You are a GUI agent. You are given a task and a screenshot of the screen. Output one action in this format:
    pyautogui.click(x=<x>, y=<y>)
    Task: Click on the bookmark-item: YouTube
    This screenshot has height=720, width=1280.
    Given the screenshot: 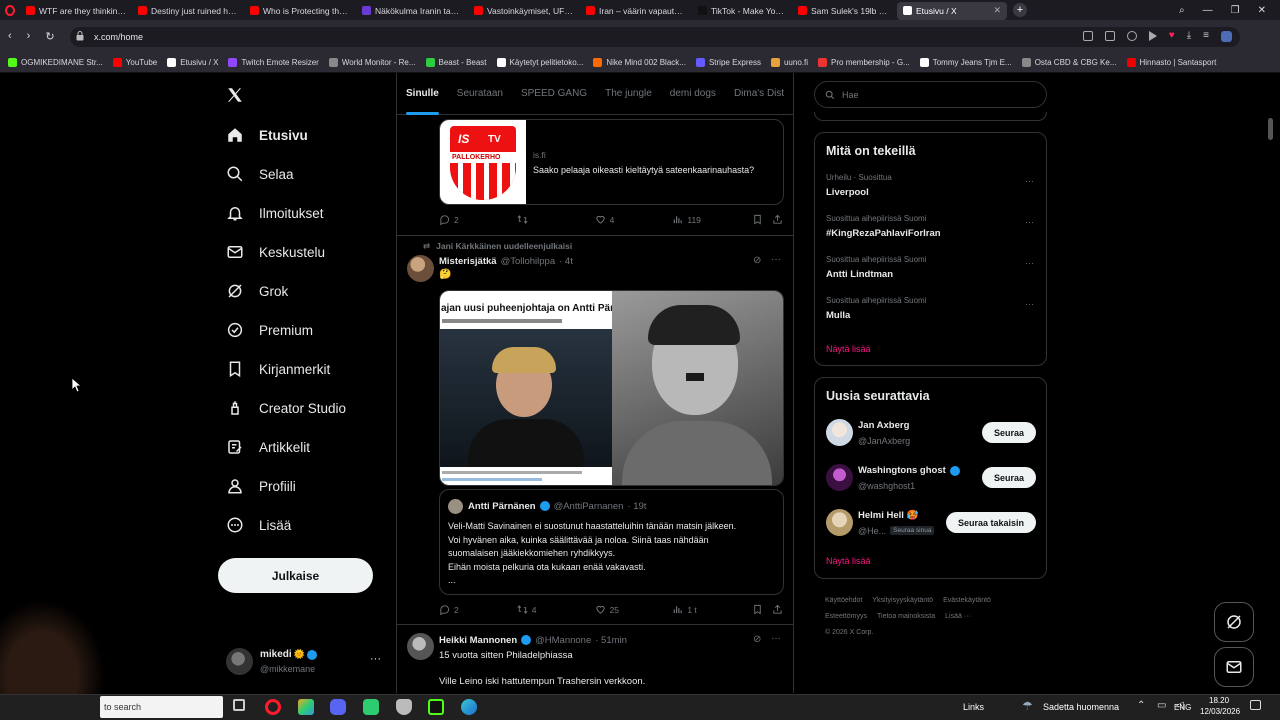 What is the action you would take?
    pyautogui.click(x=134, y=62)
    